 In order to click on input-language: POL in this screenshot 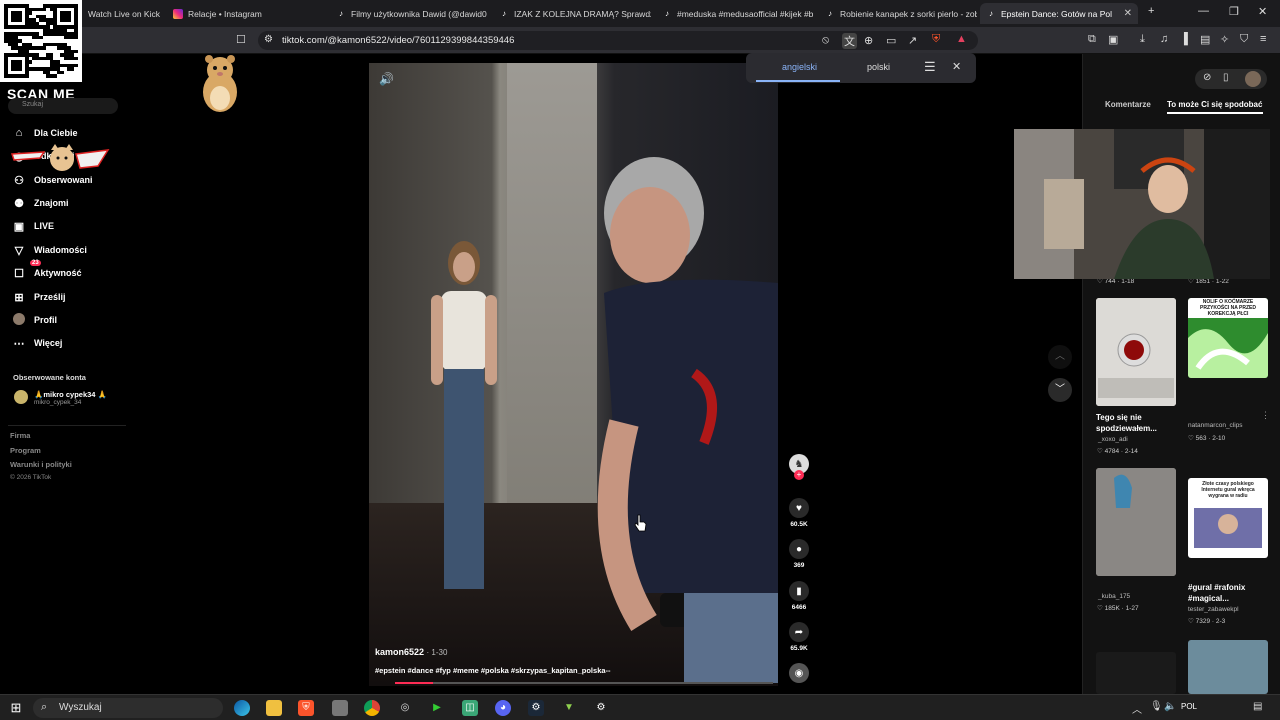, I will do `click(1189, 706)`.